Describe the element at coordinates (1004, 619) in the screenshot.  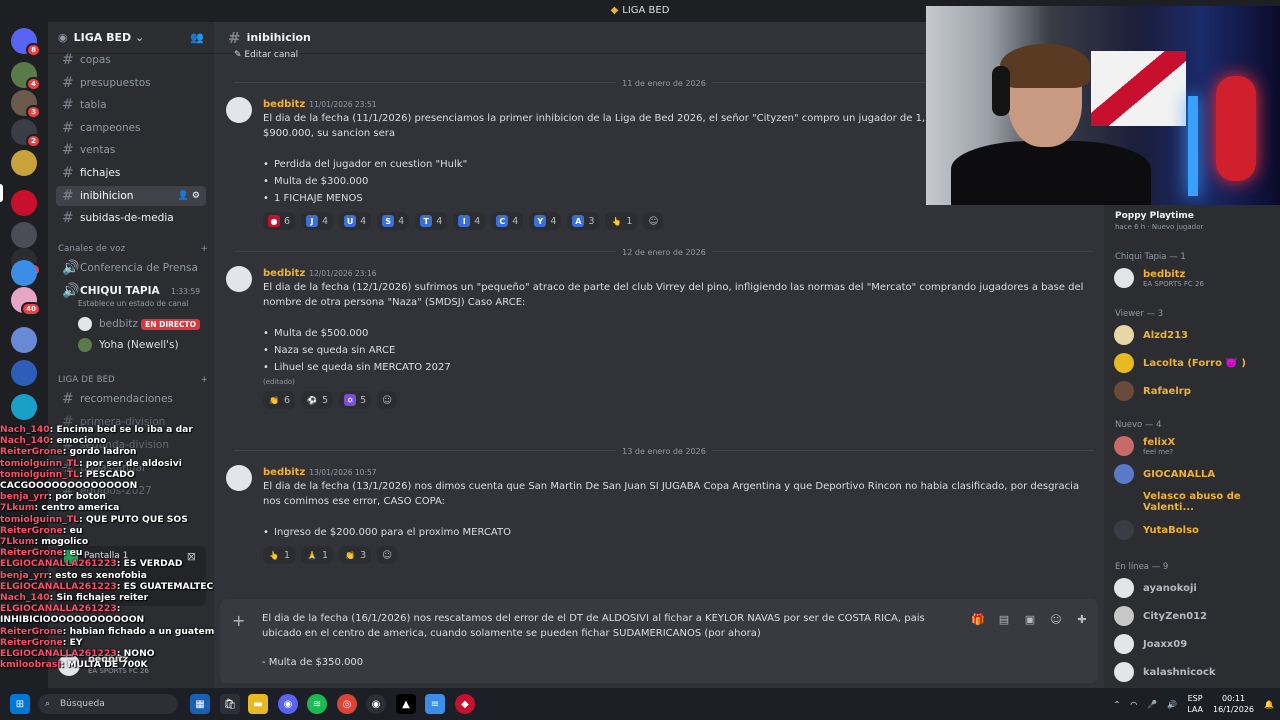
I see `gif-icon: ▤` at that location.